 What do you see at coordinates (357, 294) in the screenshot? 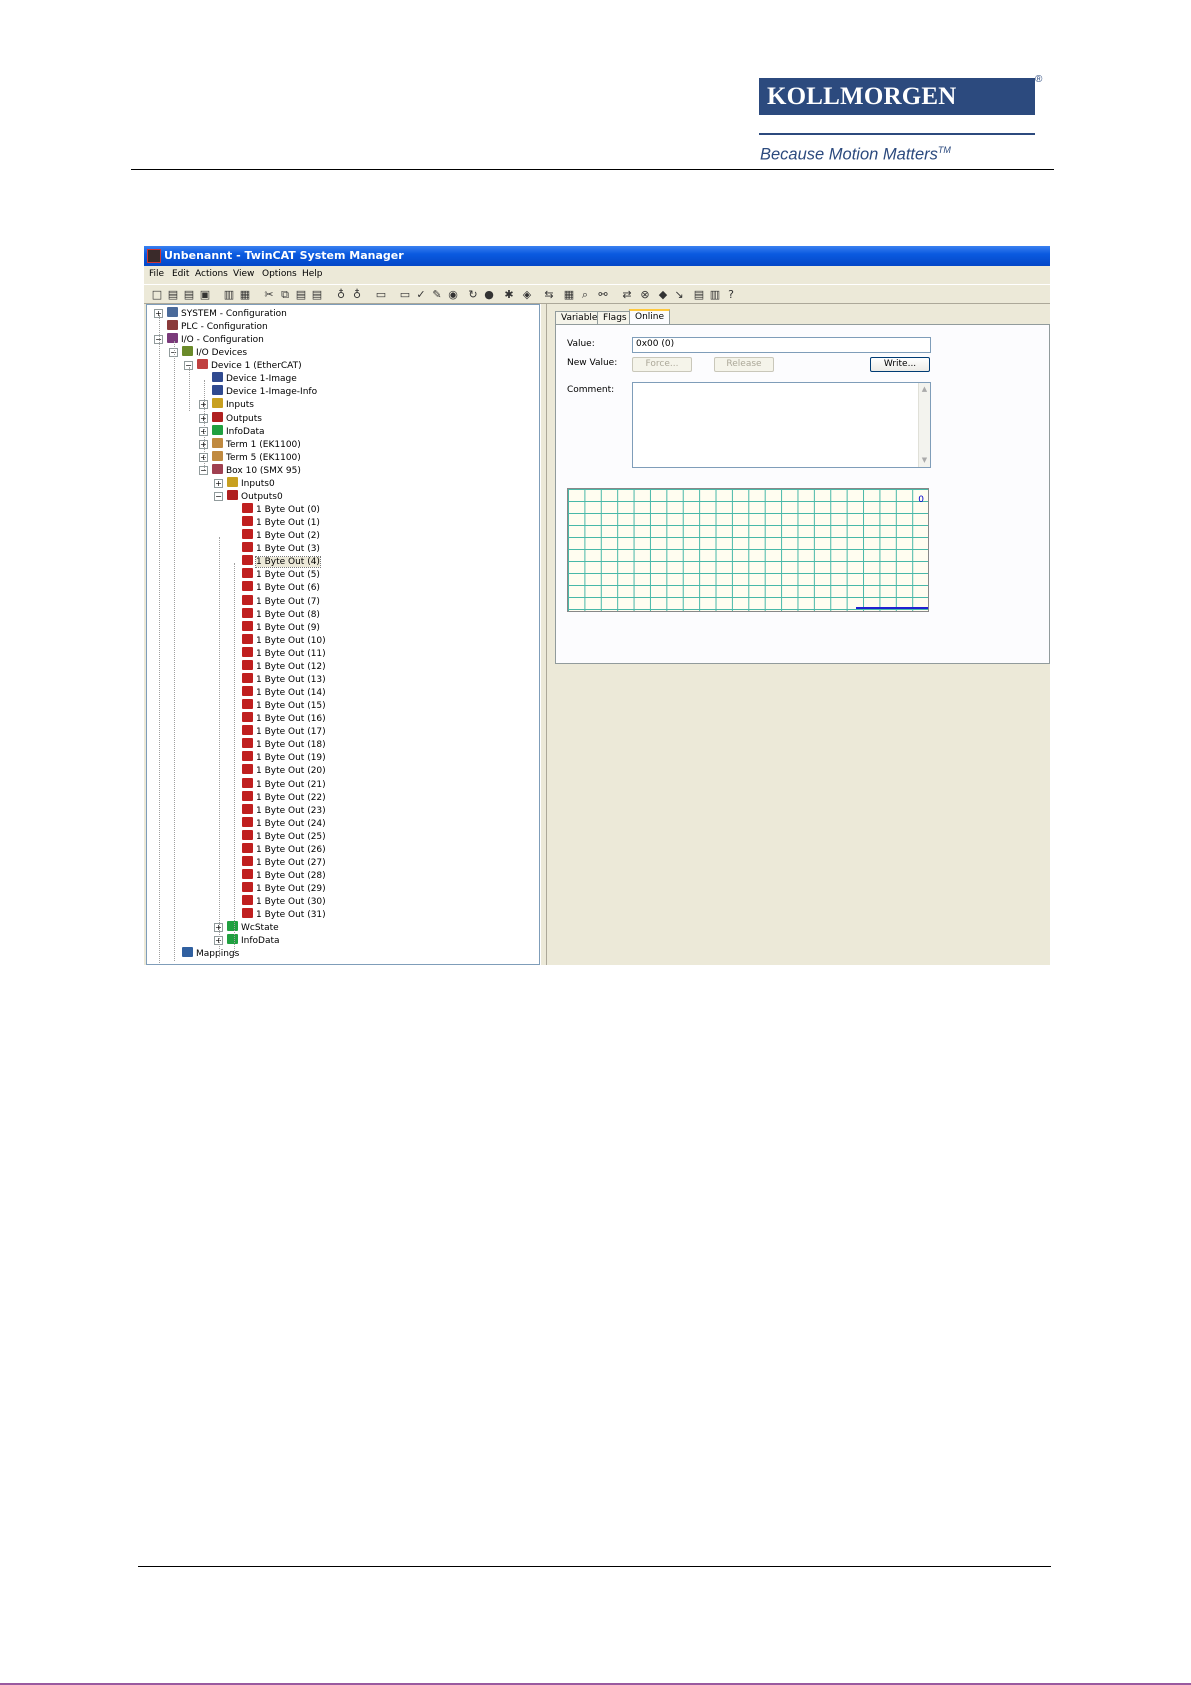
I see `find-next-icon: ♁` at bounding box center [357, 294].